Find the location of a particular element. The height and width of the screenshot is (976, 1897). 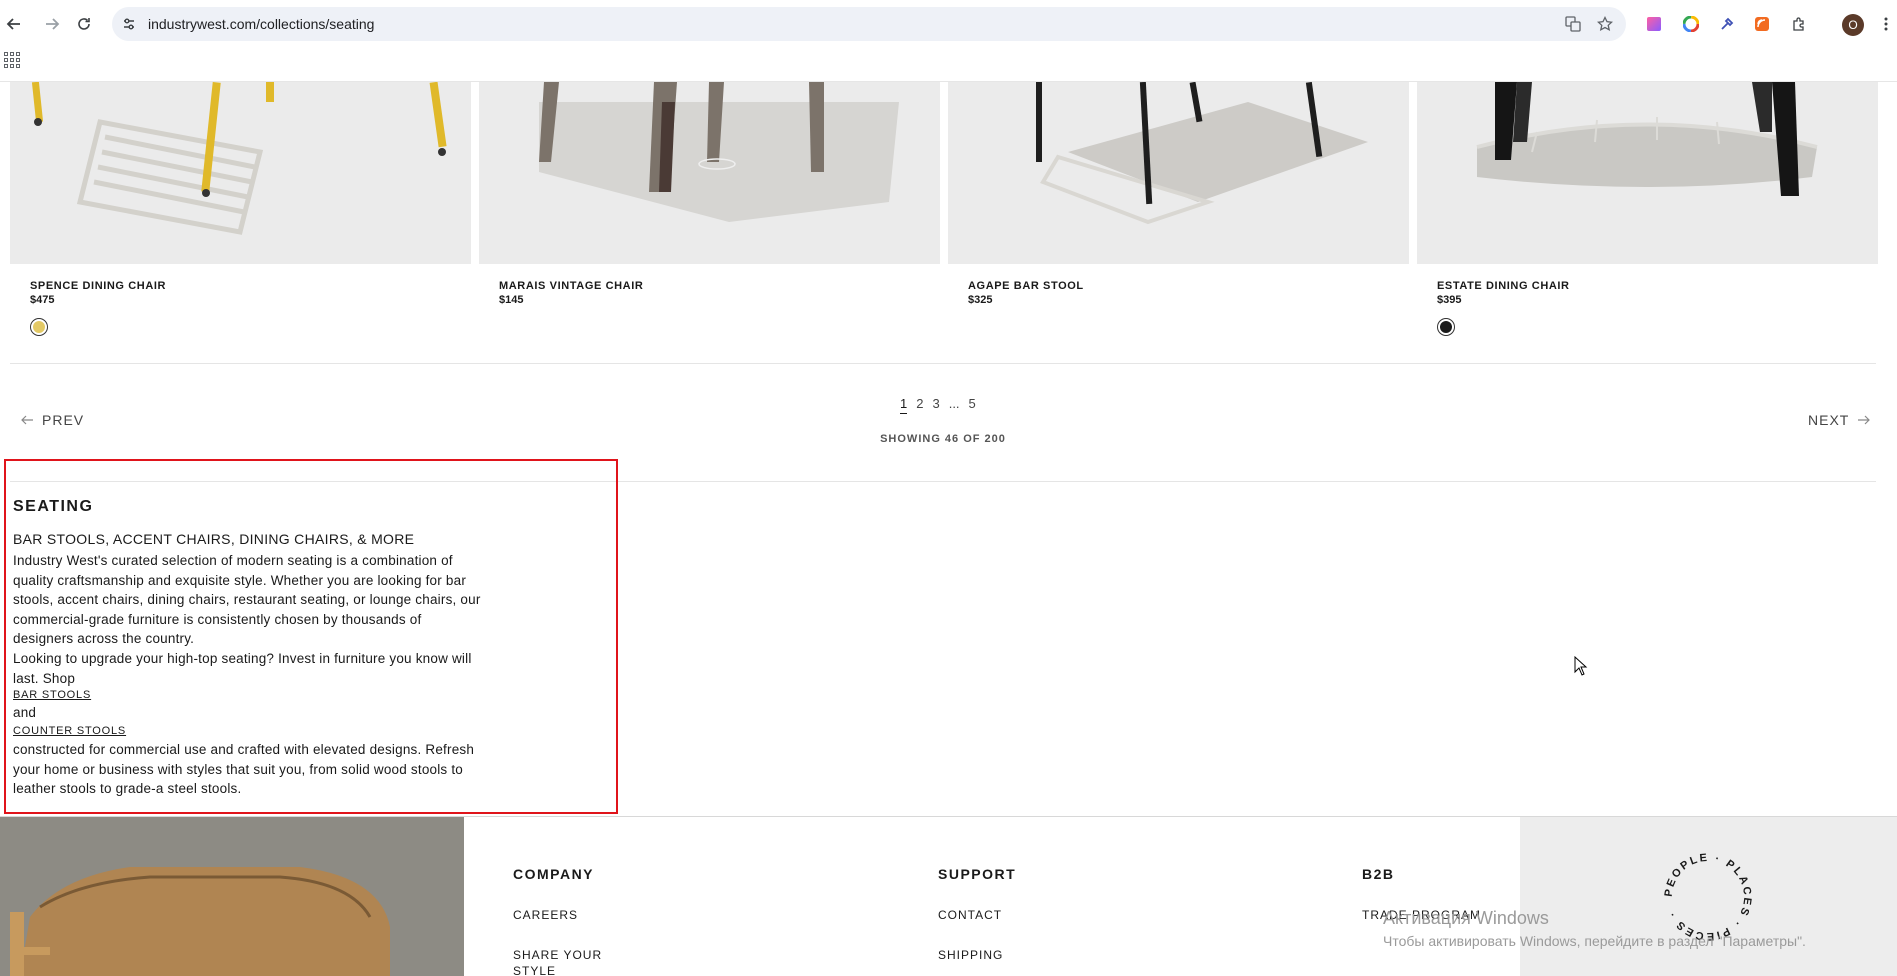

footer-heading-b2b: B2B is located at coordinates (1378, 874).